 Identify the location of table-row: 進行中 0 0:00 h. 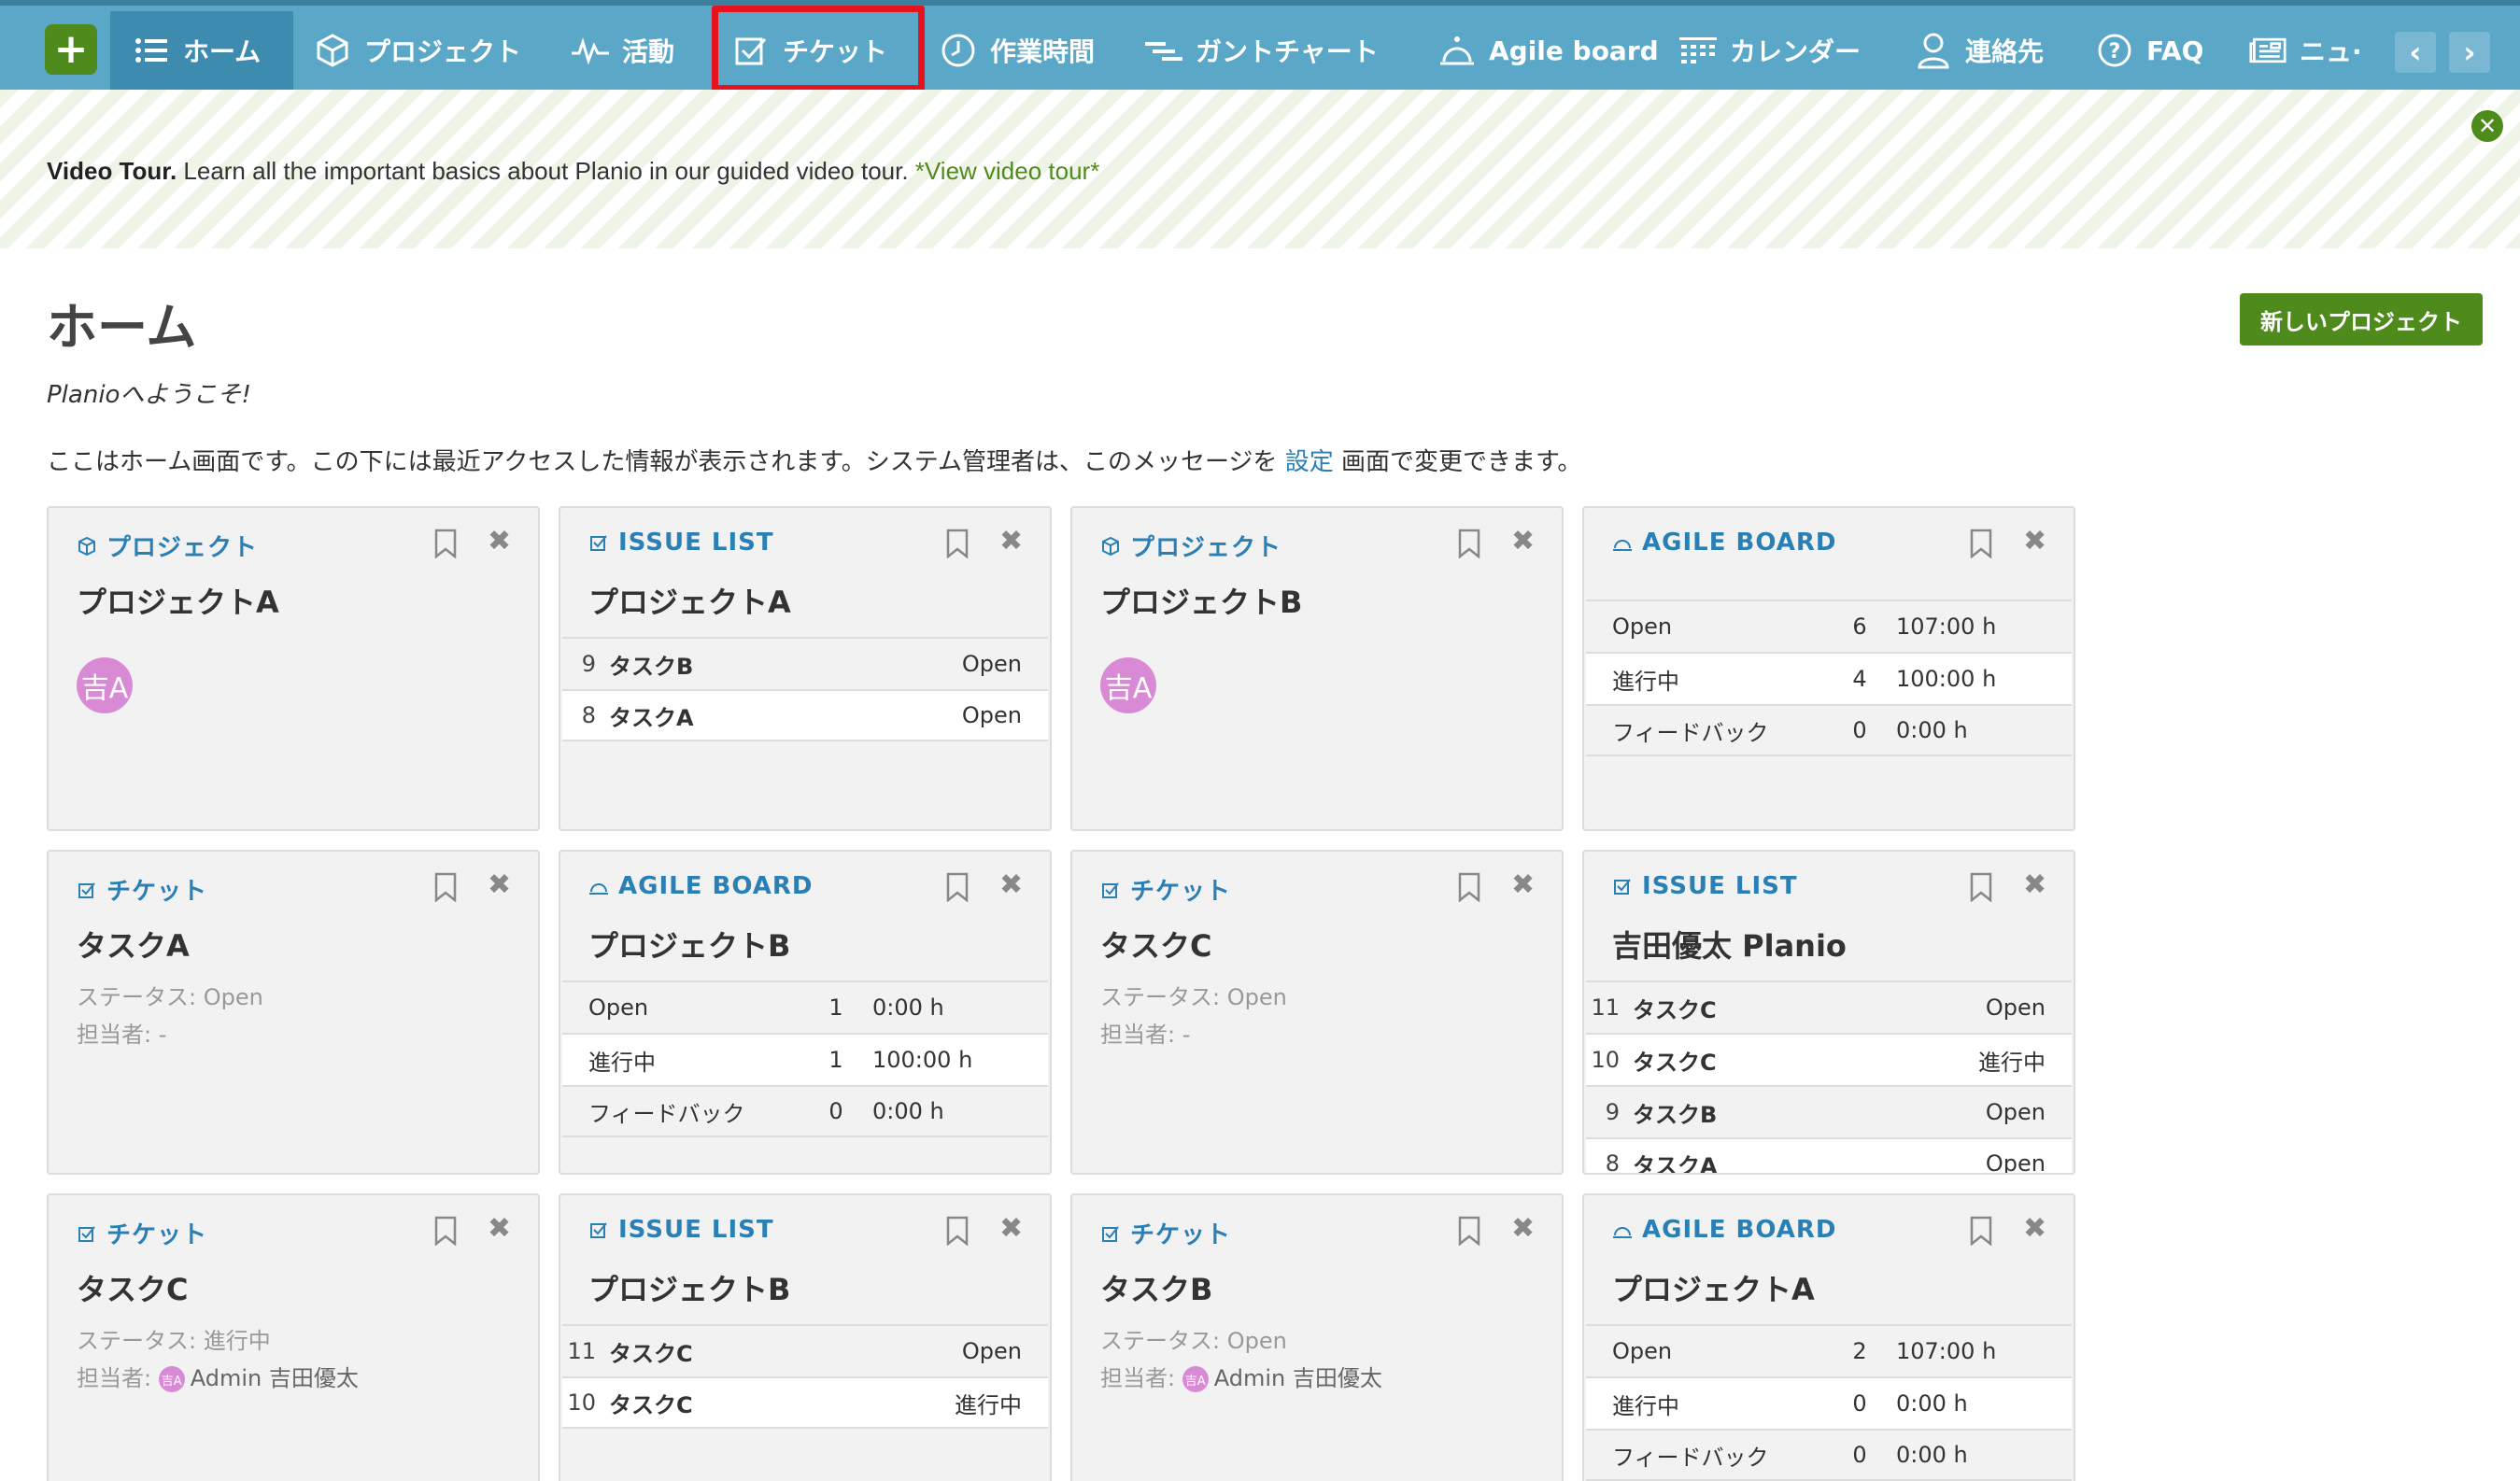
(1829, 1402).